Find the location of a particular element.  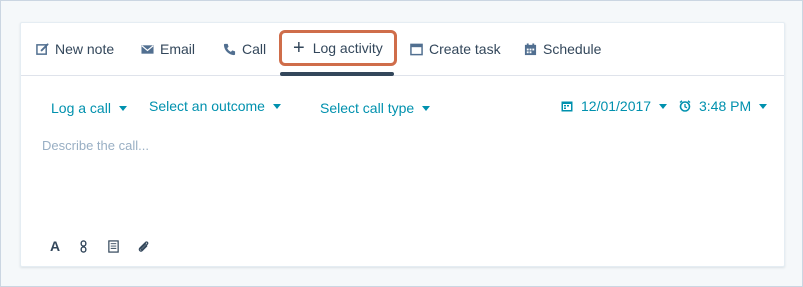

date-picker: 12/01/2017 is located at coordinates (614, 106).